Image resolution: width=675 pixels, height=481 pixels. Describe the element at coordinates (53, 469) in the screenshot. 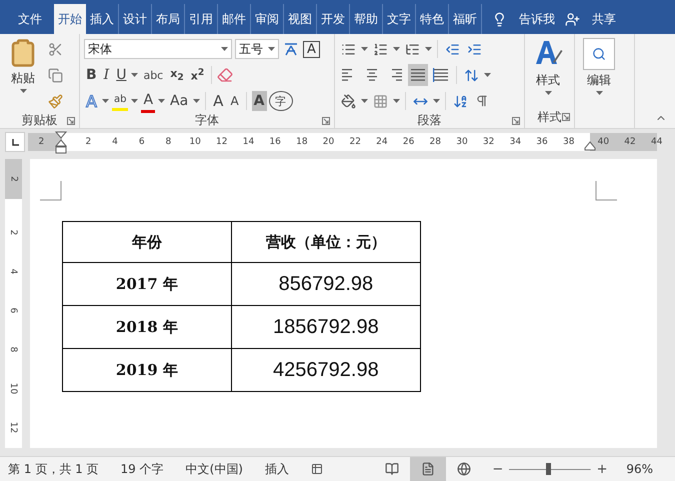

I see `page-count: 第 1 页，共 1 页` at that location.